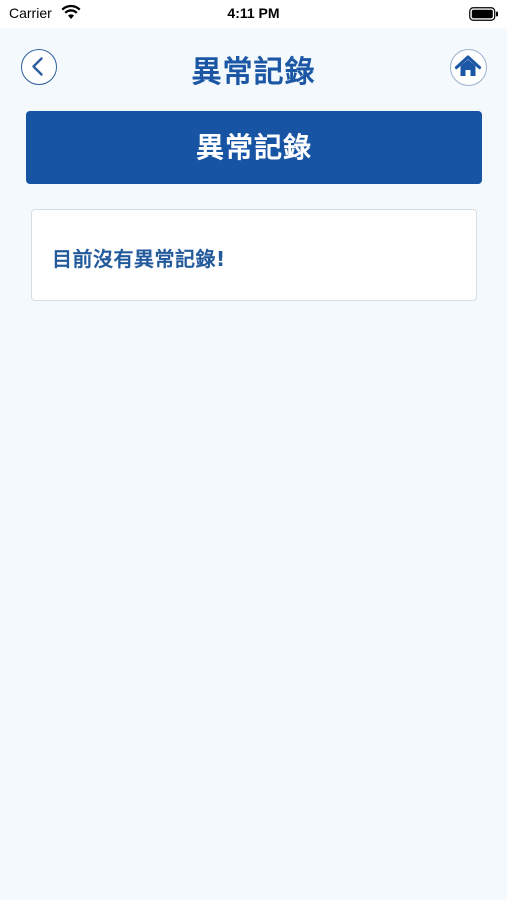  What do you see at coordinates (254, 147) in the screenshot?
I see `section-banner: 異常記錄` at bounding box center [254, 147].